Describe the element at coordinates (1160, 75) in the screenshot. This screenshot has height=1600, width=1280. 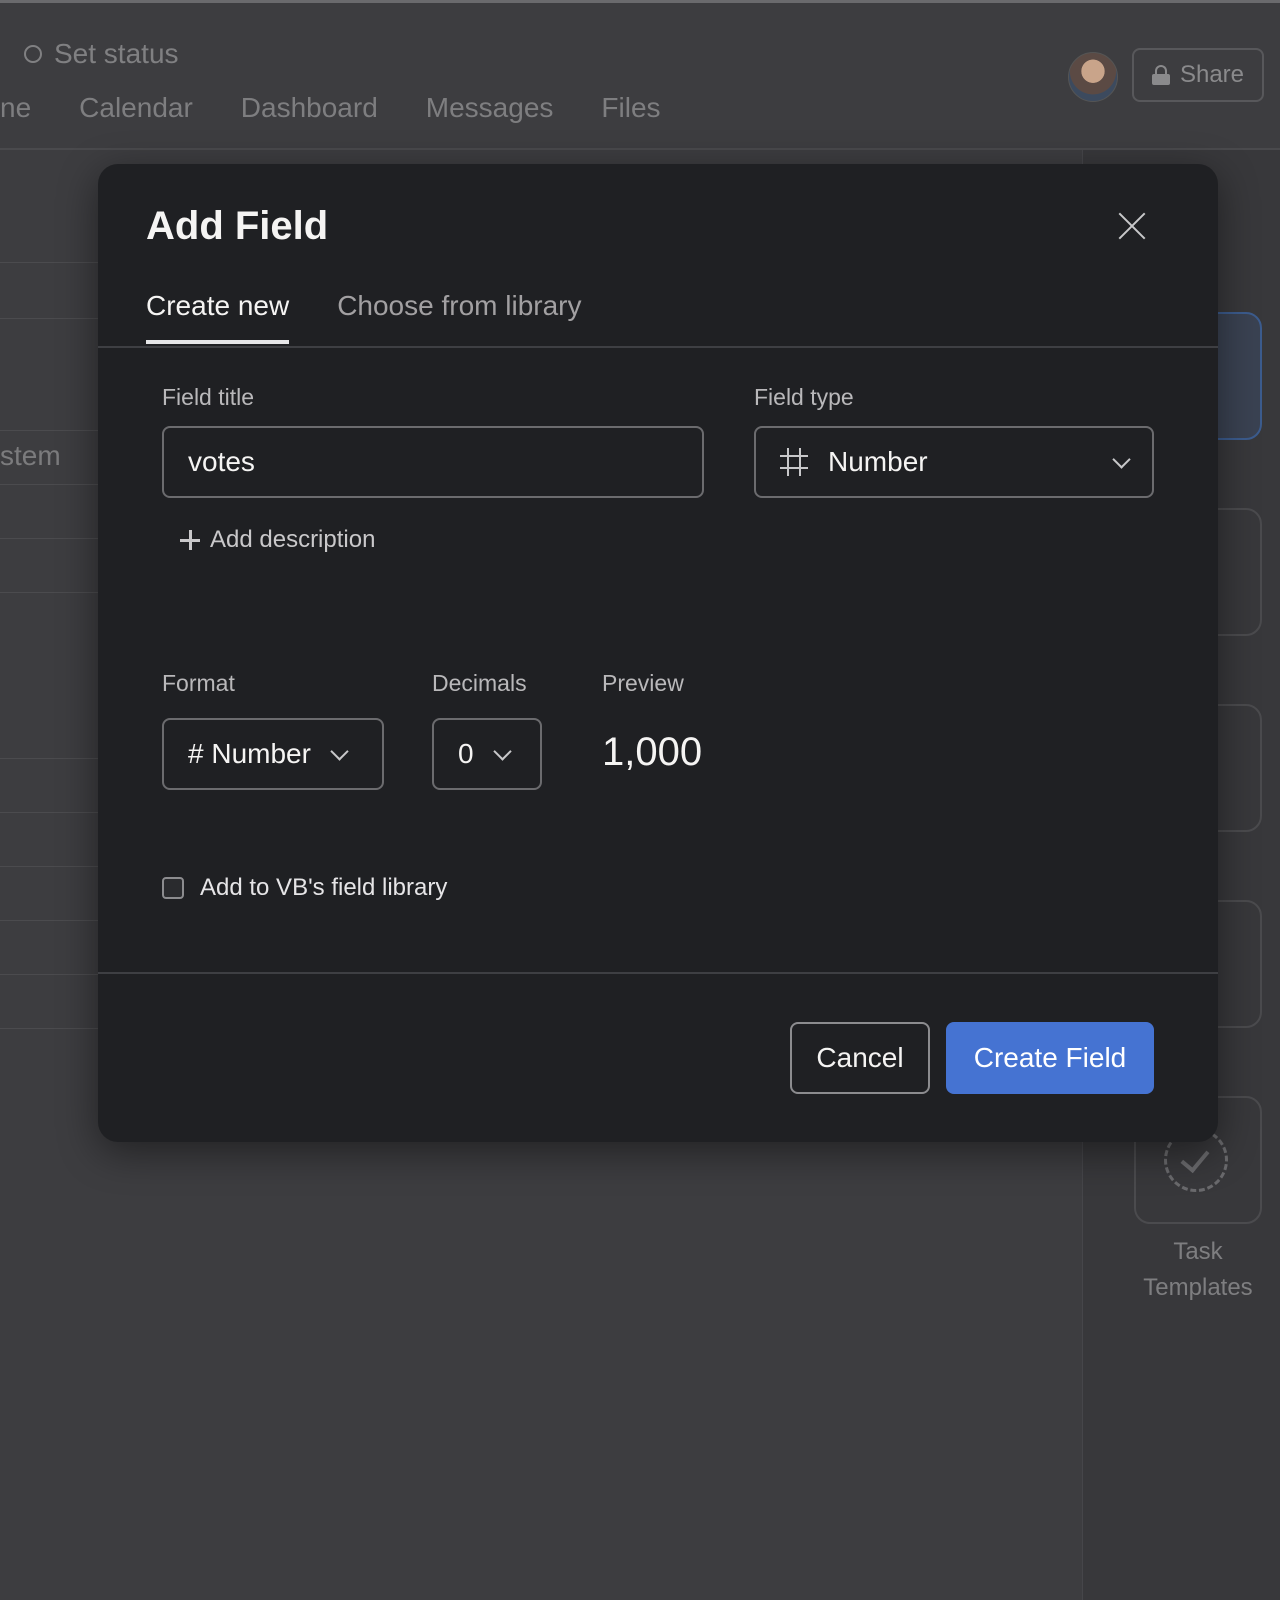
I see `lock-icon` at that location.